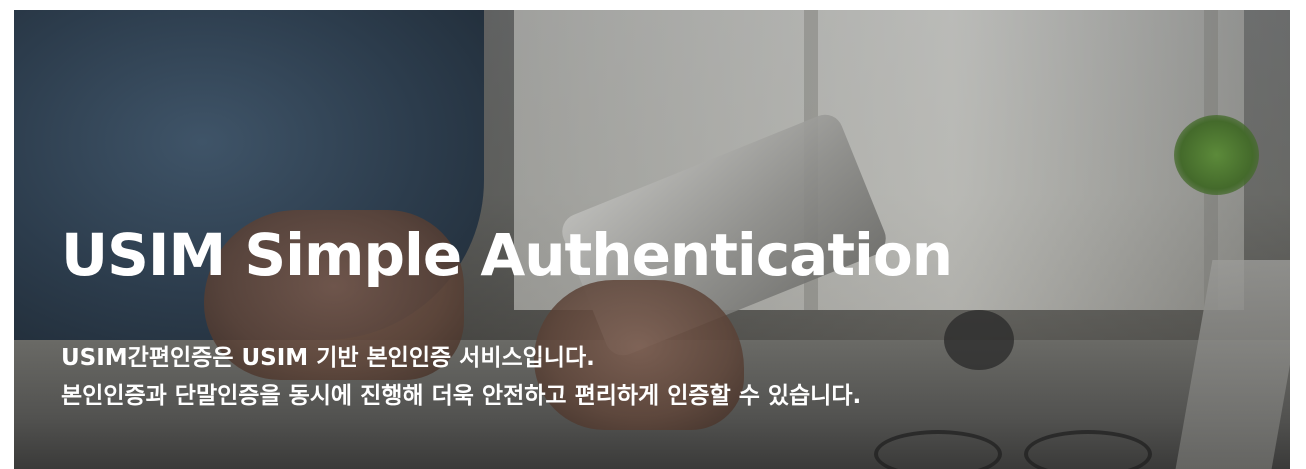  Describe the element at coordinates (507, 255) in the screenshot. I see `hero-title: USIM Simple Authentication` at that location.